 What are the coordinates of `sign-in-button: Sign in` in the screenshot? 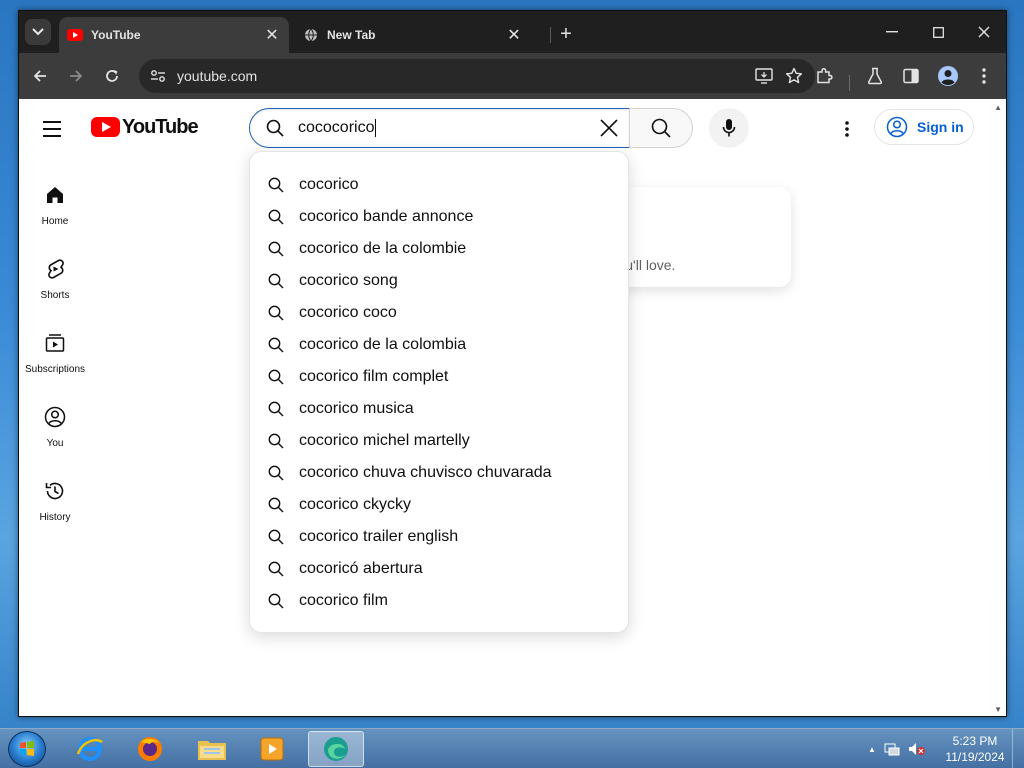 It's located at (924, 127).